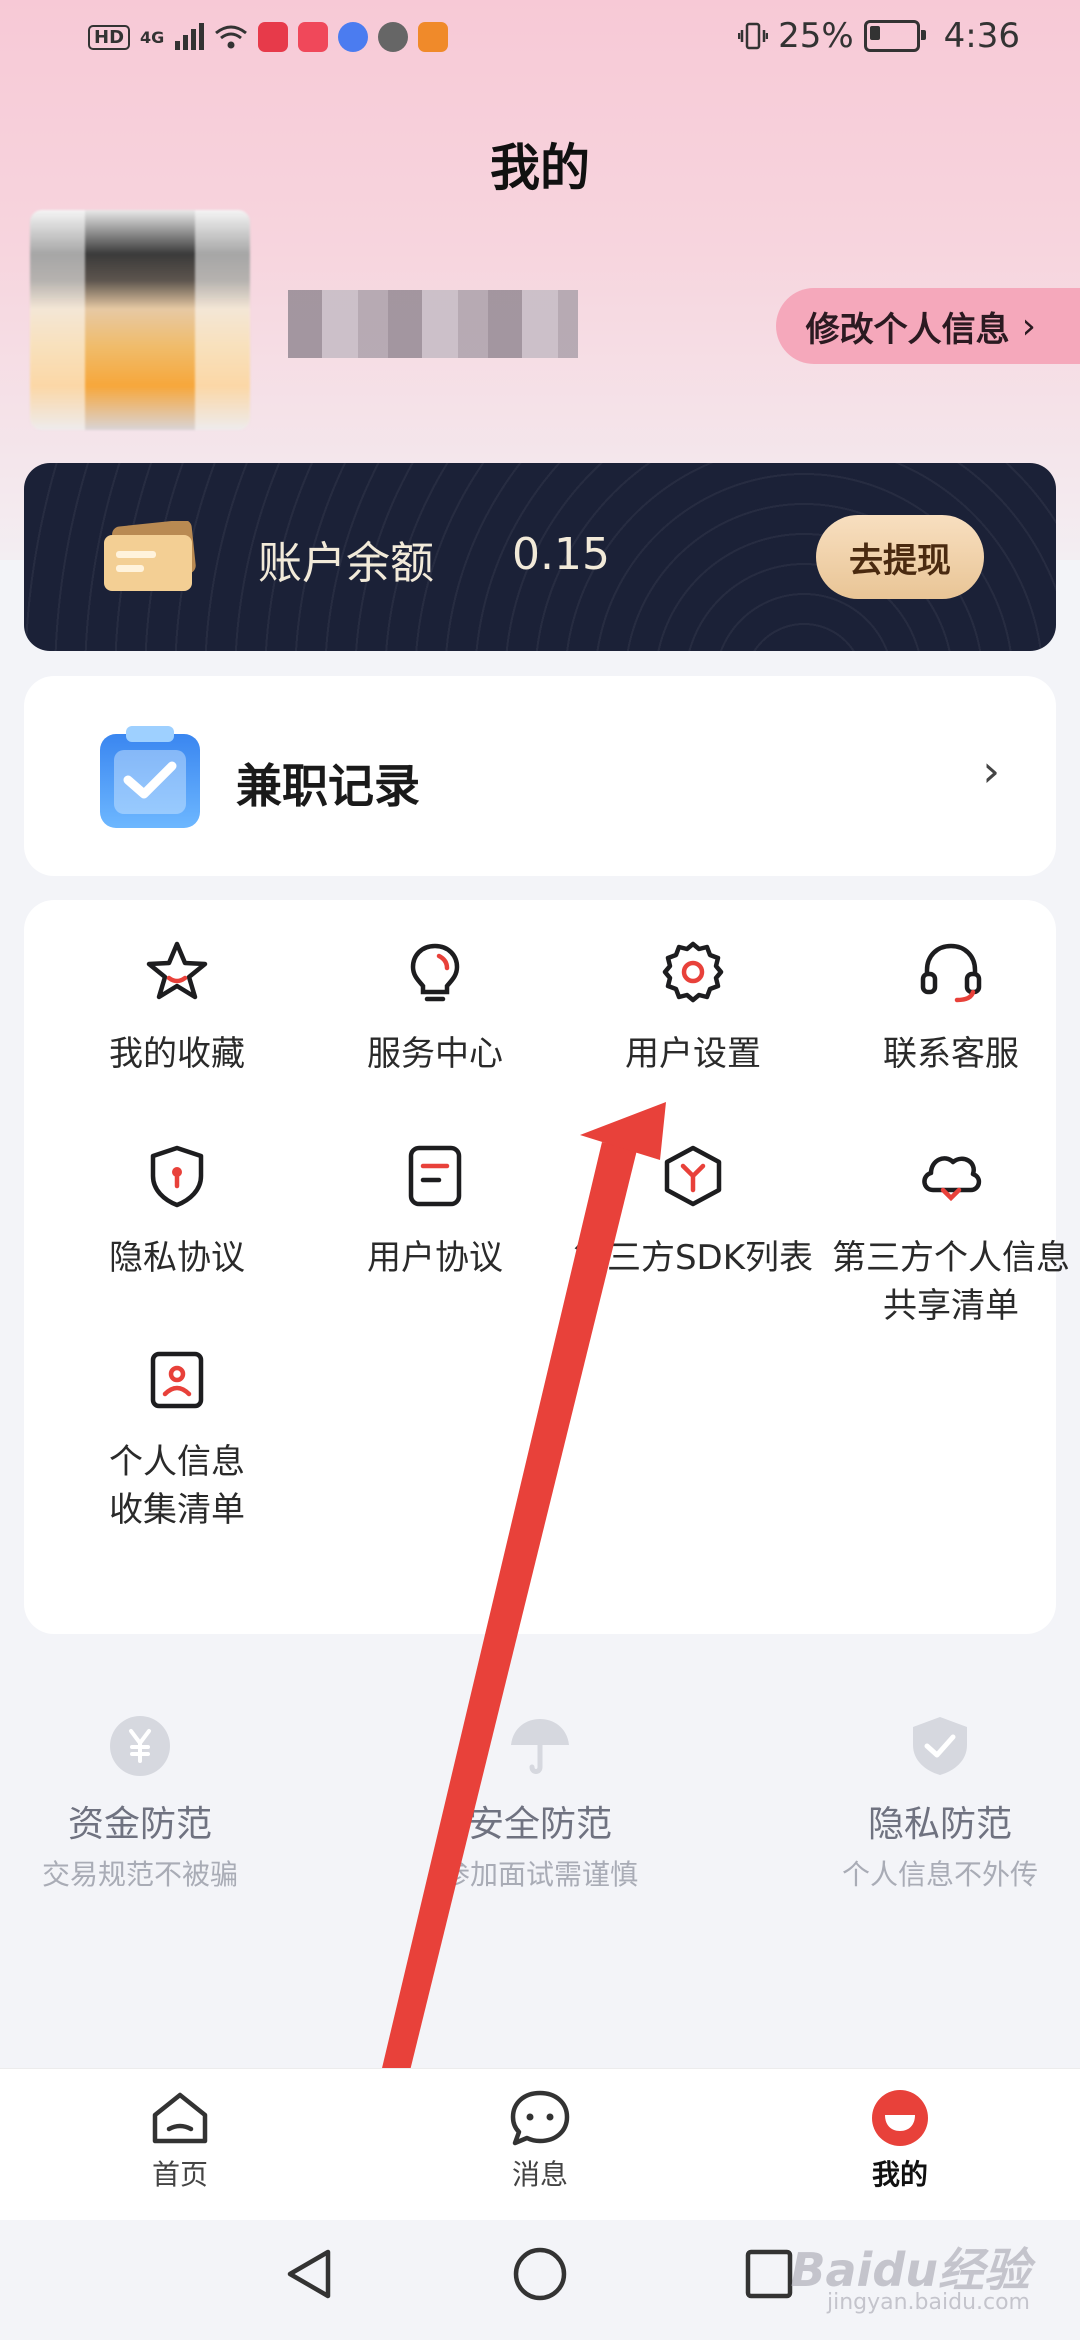 This screenshot has height=2340, width=1080. I want to click on recents-icon, so click(769, 2274).